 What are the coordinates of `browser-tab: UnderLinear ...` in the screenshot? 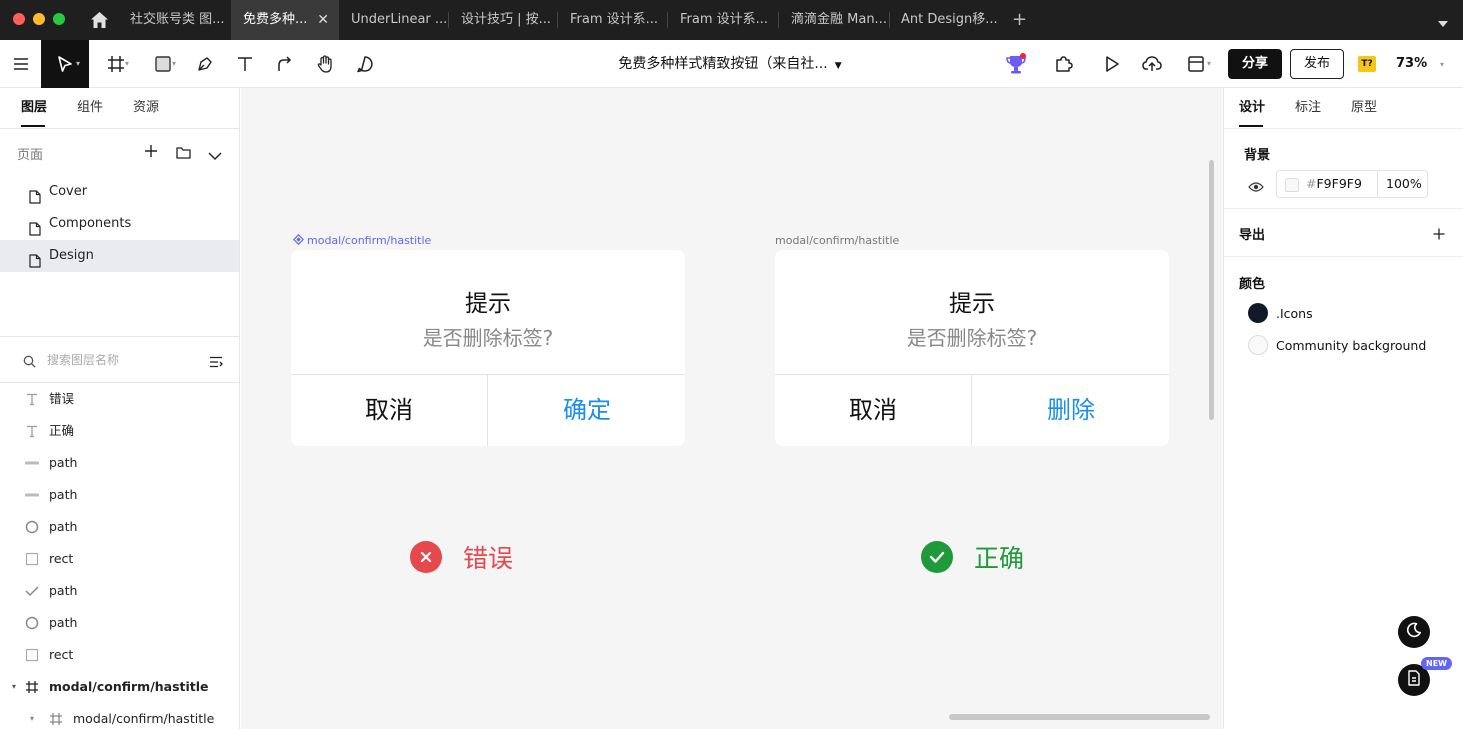 It's located at (393, 20).